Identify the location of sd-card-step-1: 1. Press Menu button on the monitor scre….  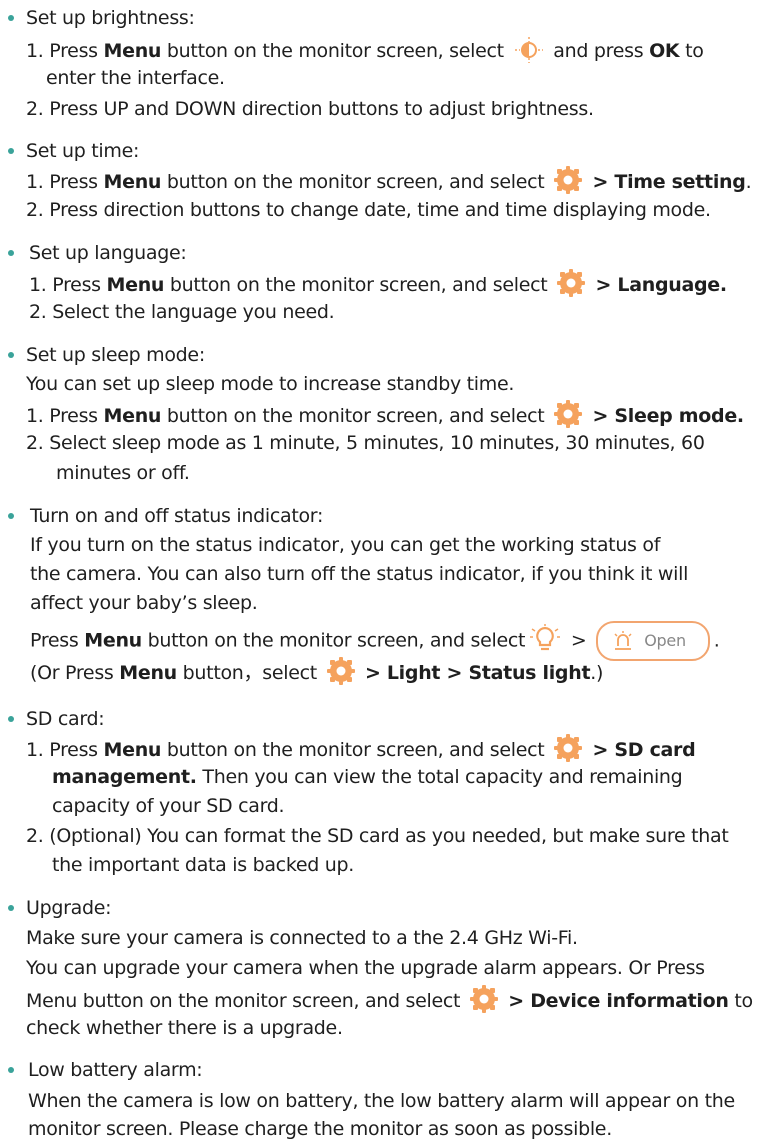
(361, 748).